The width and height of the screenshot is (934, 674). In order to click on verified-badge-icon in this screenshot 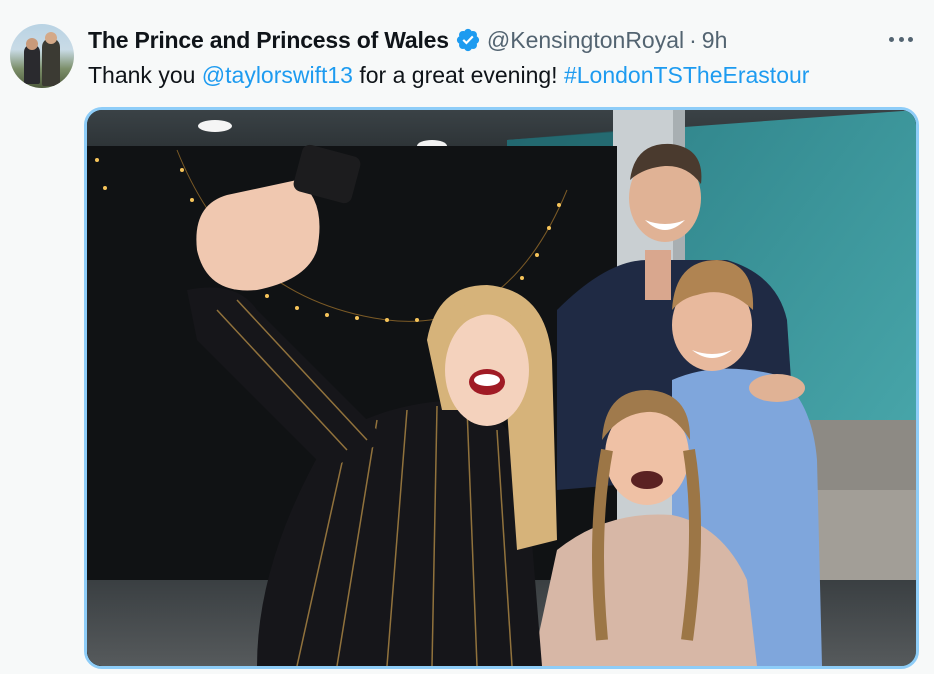, I will do `click(468, 40)`.